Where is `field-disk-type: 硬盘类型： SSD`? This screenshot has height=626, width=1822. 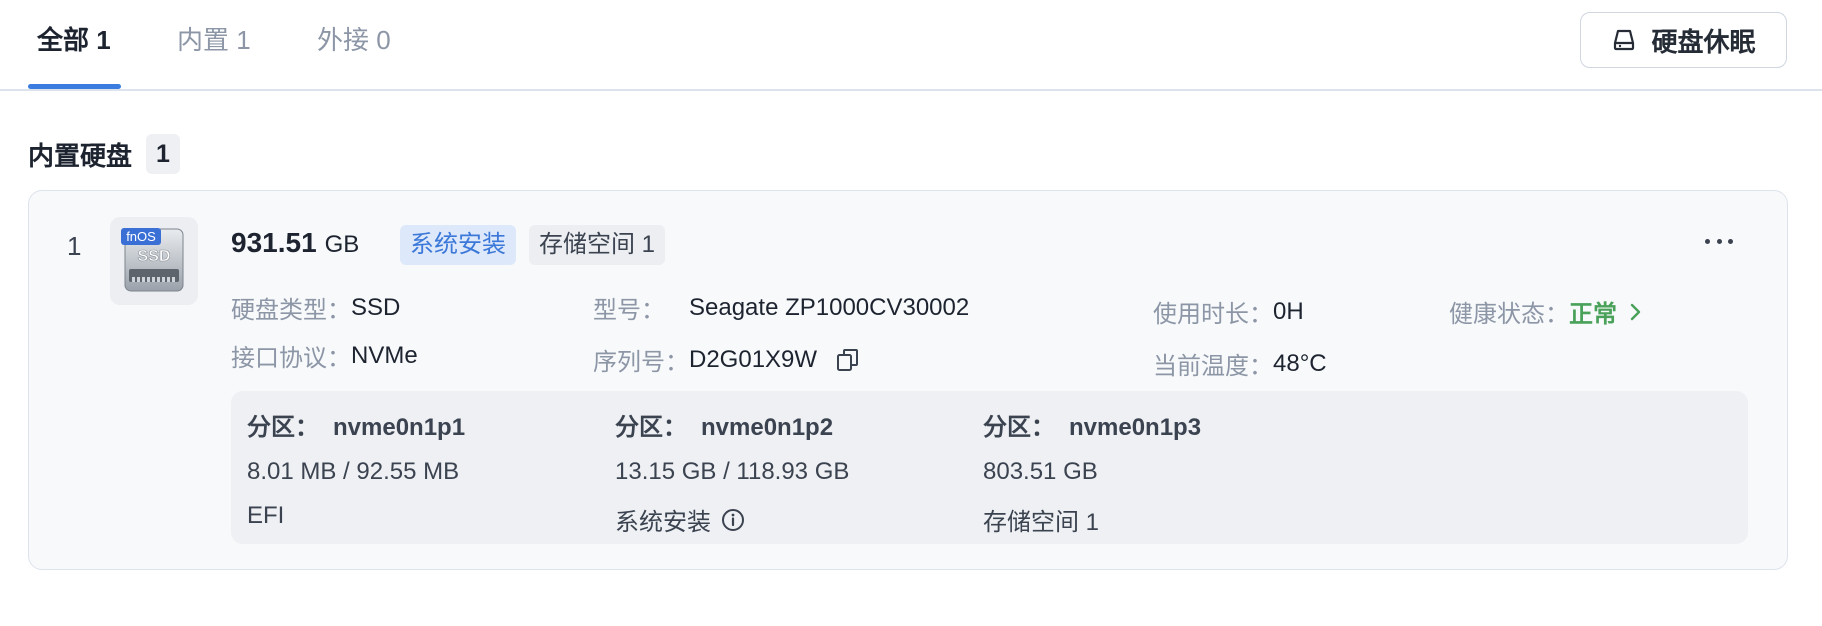
field-disk-type: 硬盘类型： SSD is located at coordinates (315, 307).